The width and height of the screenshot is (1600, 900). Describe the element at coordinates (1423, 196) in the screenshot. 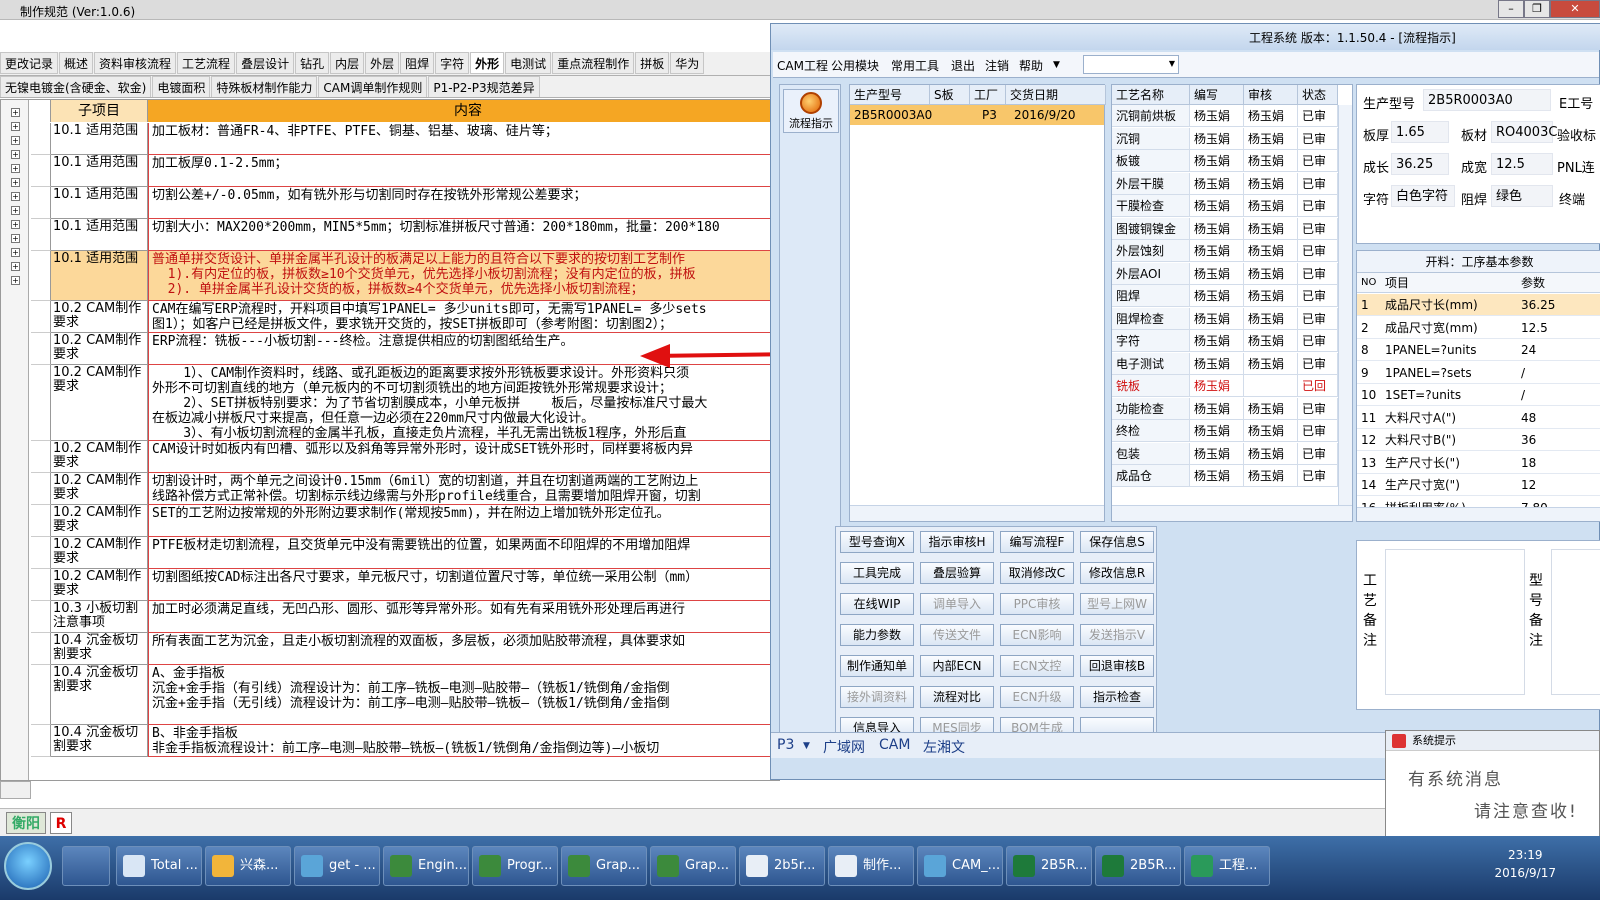

I see `character-field: 白色字符` at that location.